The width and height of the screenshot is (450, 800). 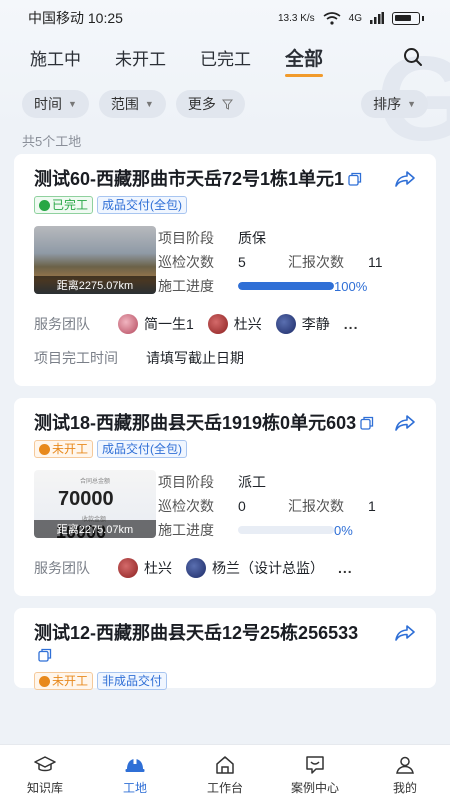 What do you see at coordinates (95, 260) in the screenshot?
I see `site-photo: 距离2275.07km` at bounding box center [95, 260].